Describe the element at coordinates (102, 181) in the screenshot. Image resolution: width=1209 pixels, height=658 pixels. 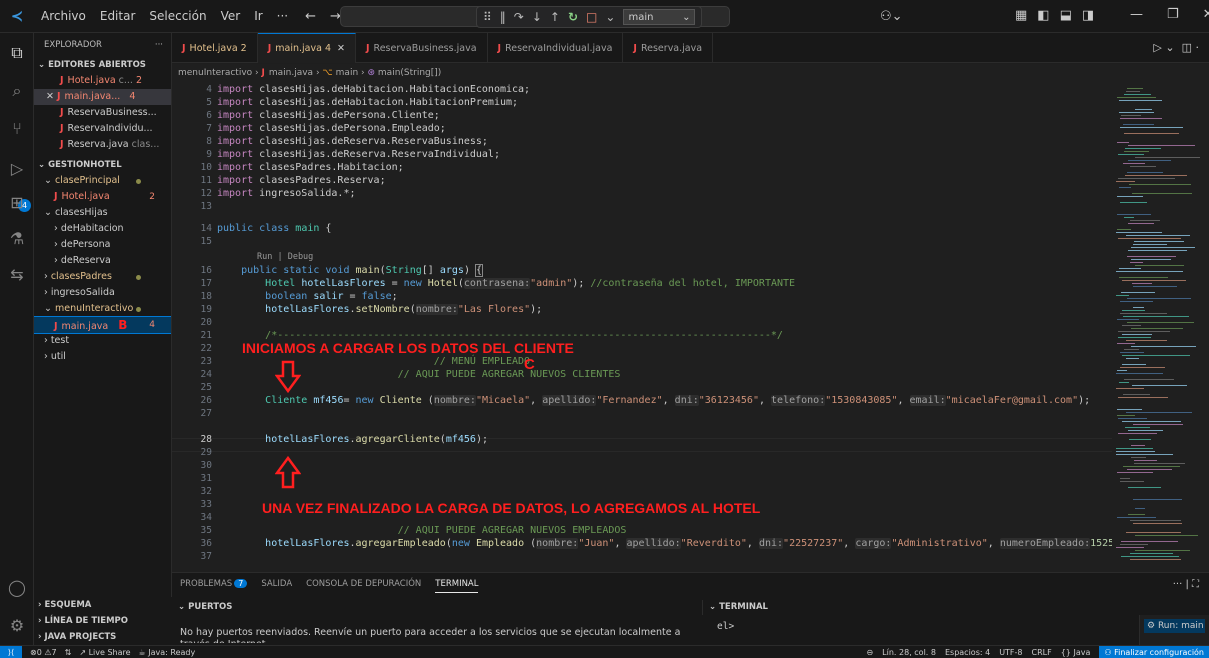
I see `tree-folder-claseprincipal: ⌄ clasePrincipal` at that location.